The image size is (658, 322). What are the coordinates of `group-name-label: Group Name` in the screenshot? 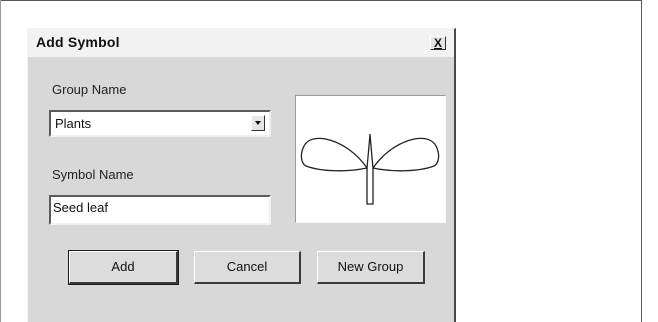 It's located at (89, 89).